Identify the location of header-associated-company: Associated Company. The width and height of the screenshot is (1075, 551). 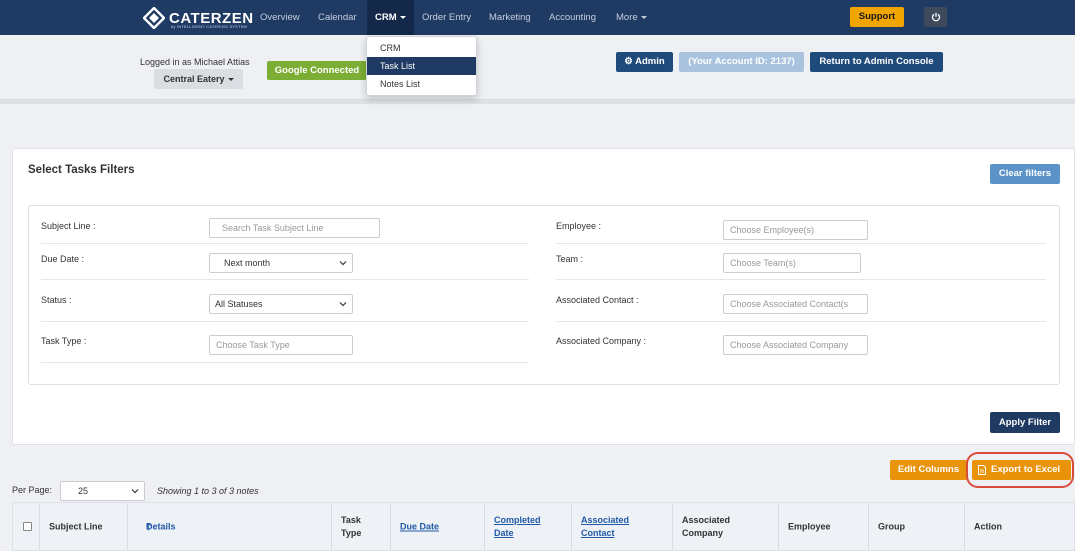
(726, 526).